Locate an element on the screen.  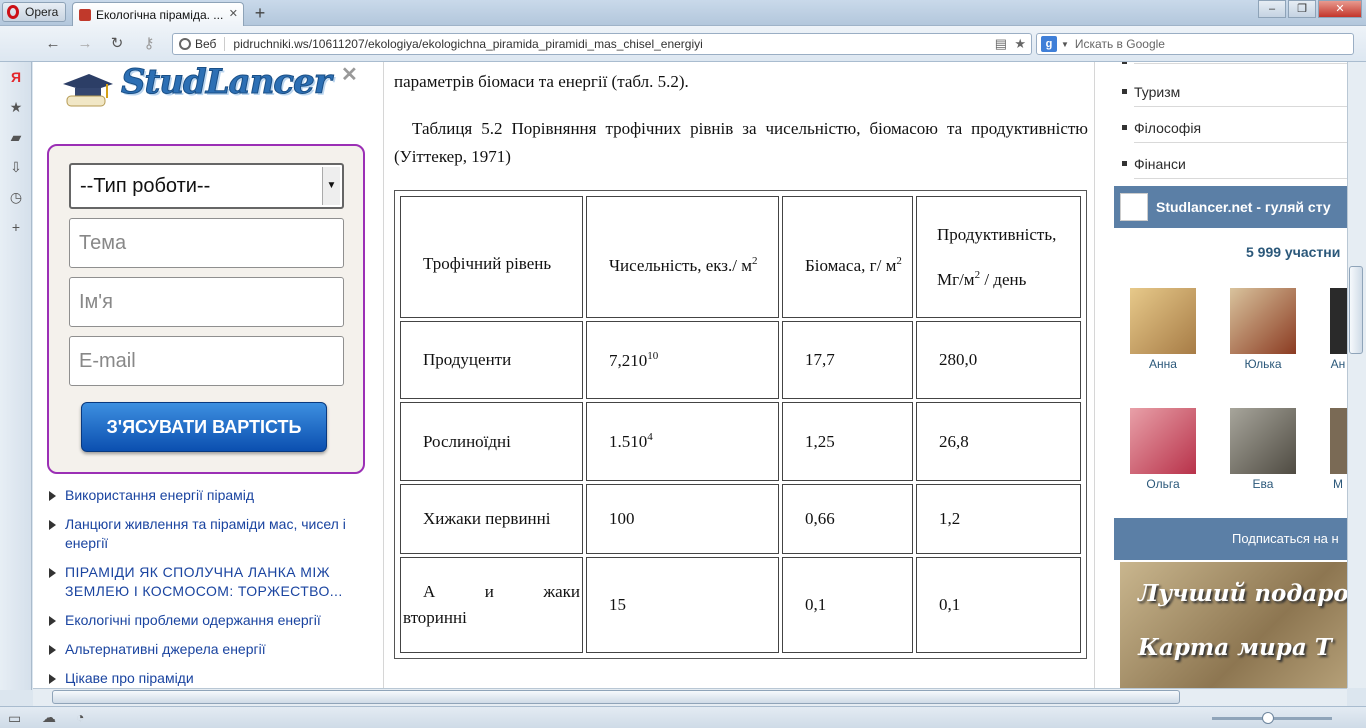
vertical-scrollbar-thumb is located at coordinates (1356, 310).